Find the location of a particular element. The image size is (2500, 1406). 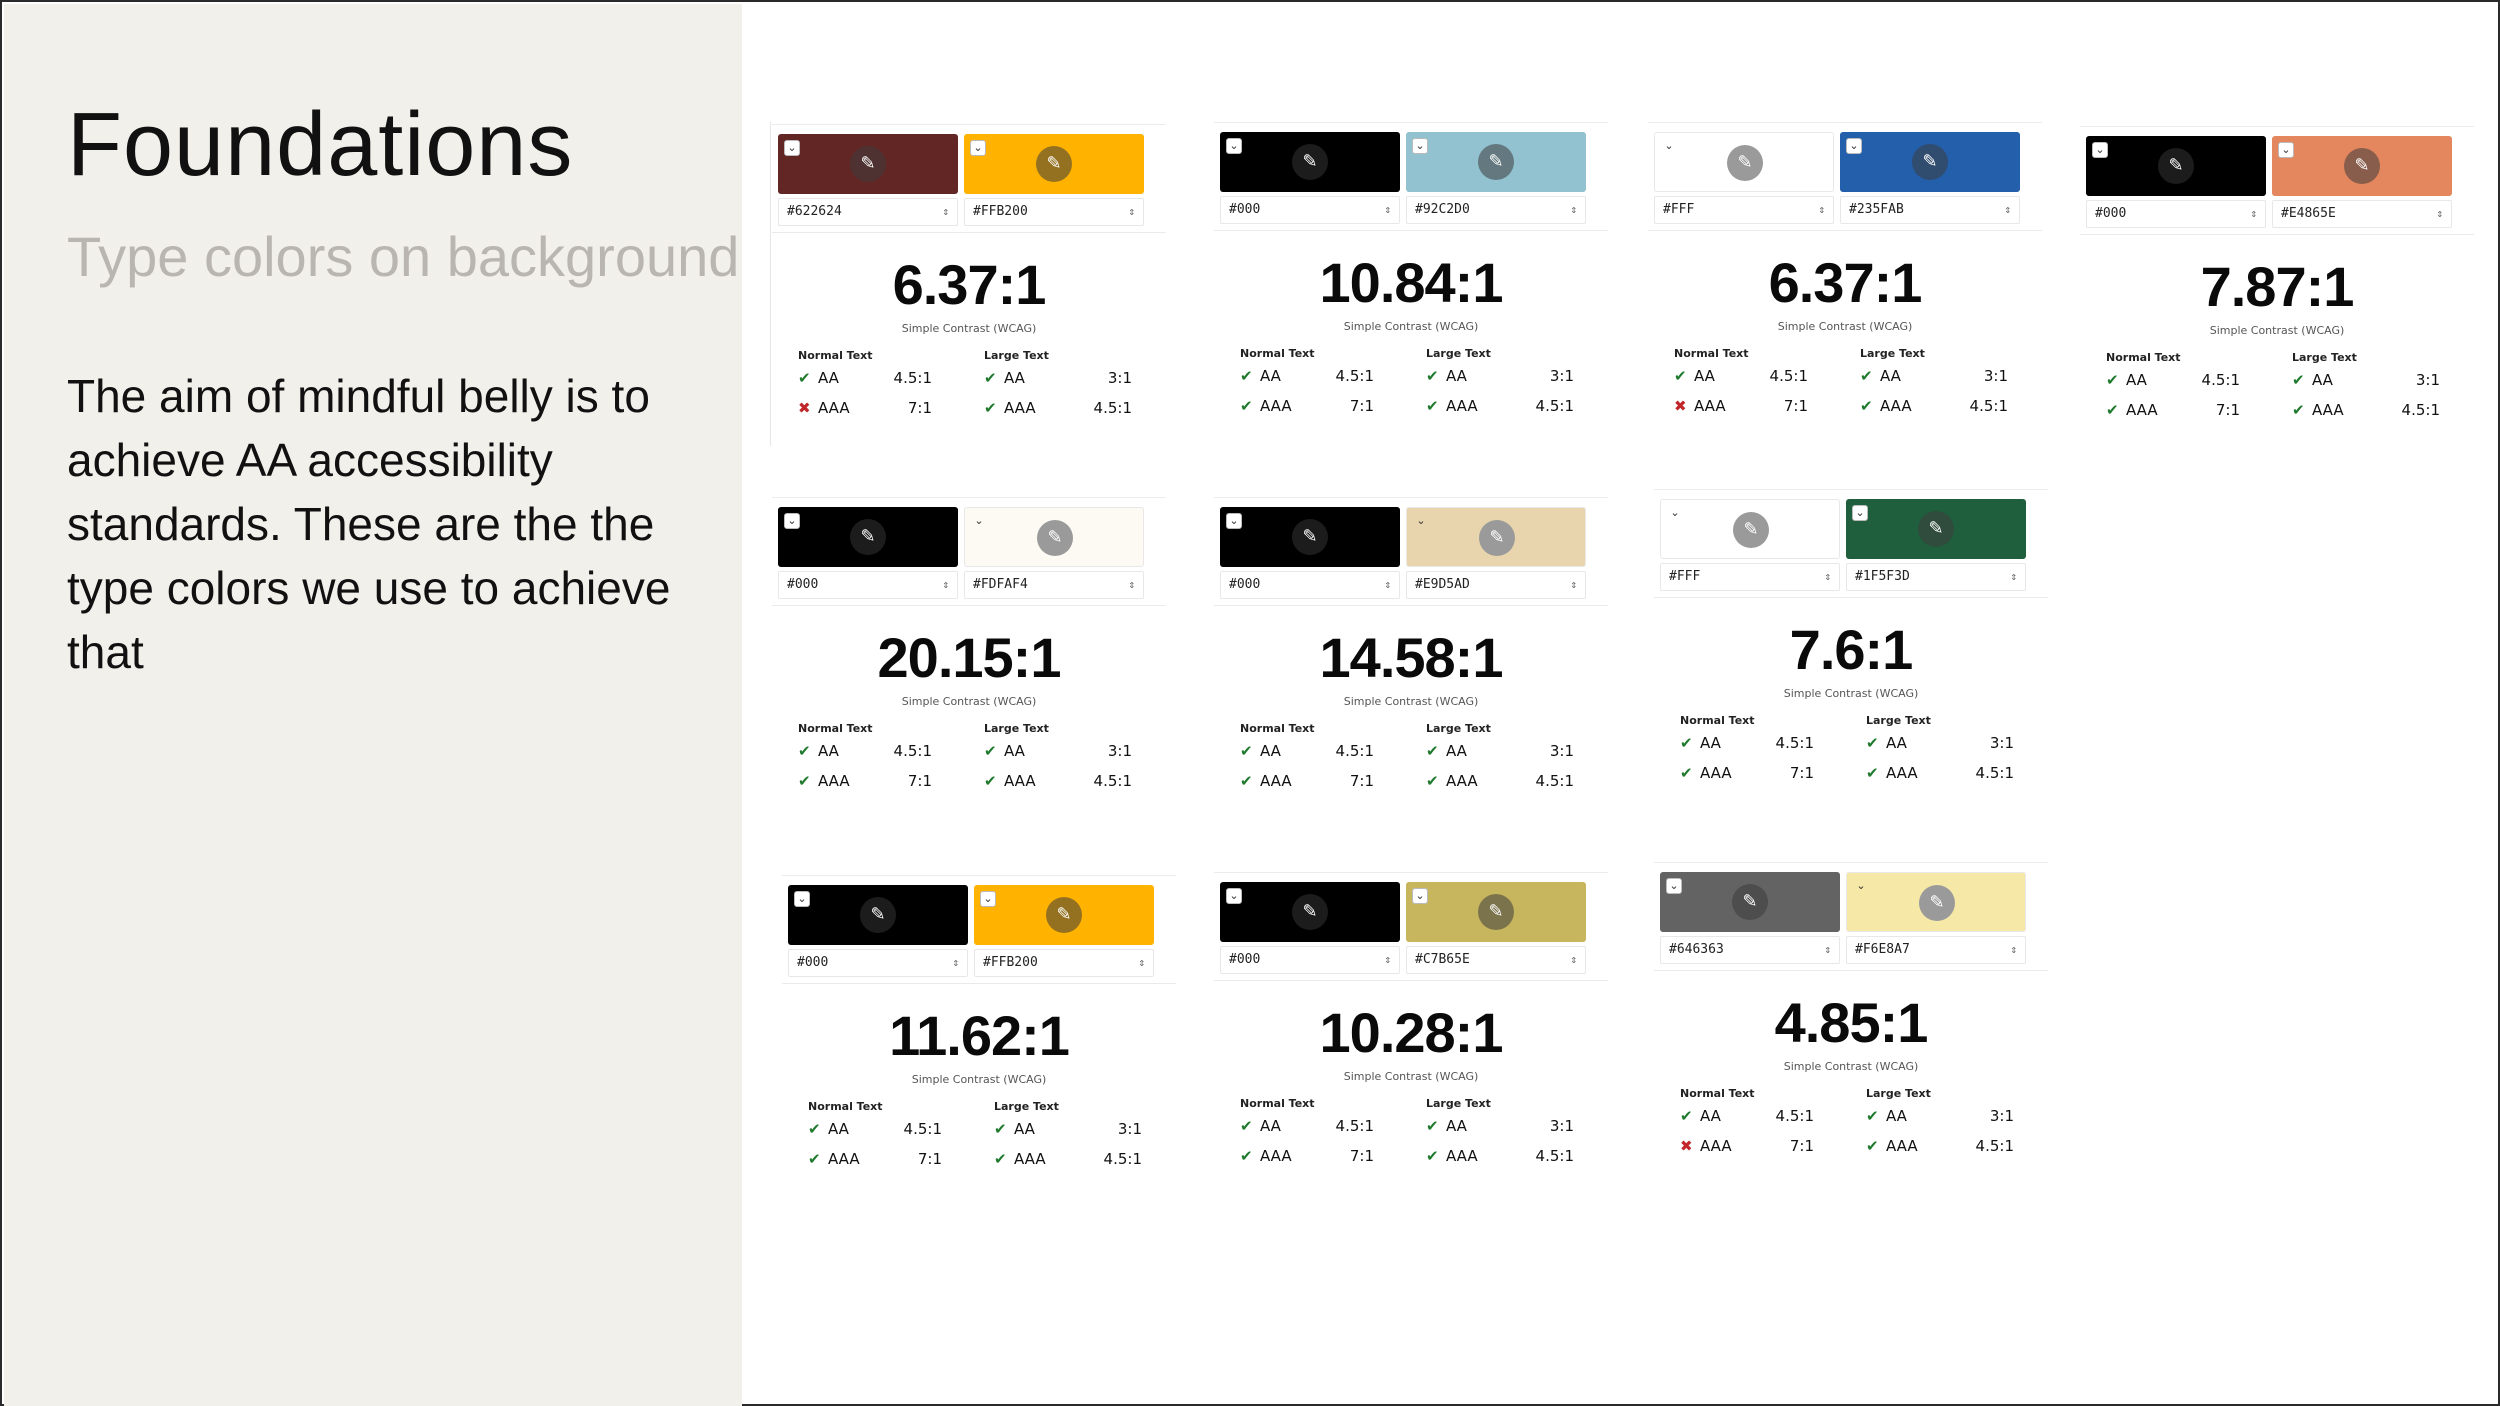

foreground-hex-input: #622624 ⇕ is located at coordinates (868, 212).